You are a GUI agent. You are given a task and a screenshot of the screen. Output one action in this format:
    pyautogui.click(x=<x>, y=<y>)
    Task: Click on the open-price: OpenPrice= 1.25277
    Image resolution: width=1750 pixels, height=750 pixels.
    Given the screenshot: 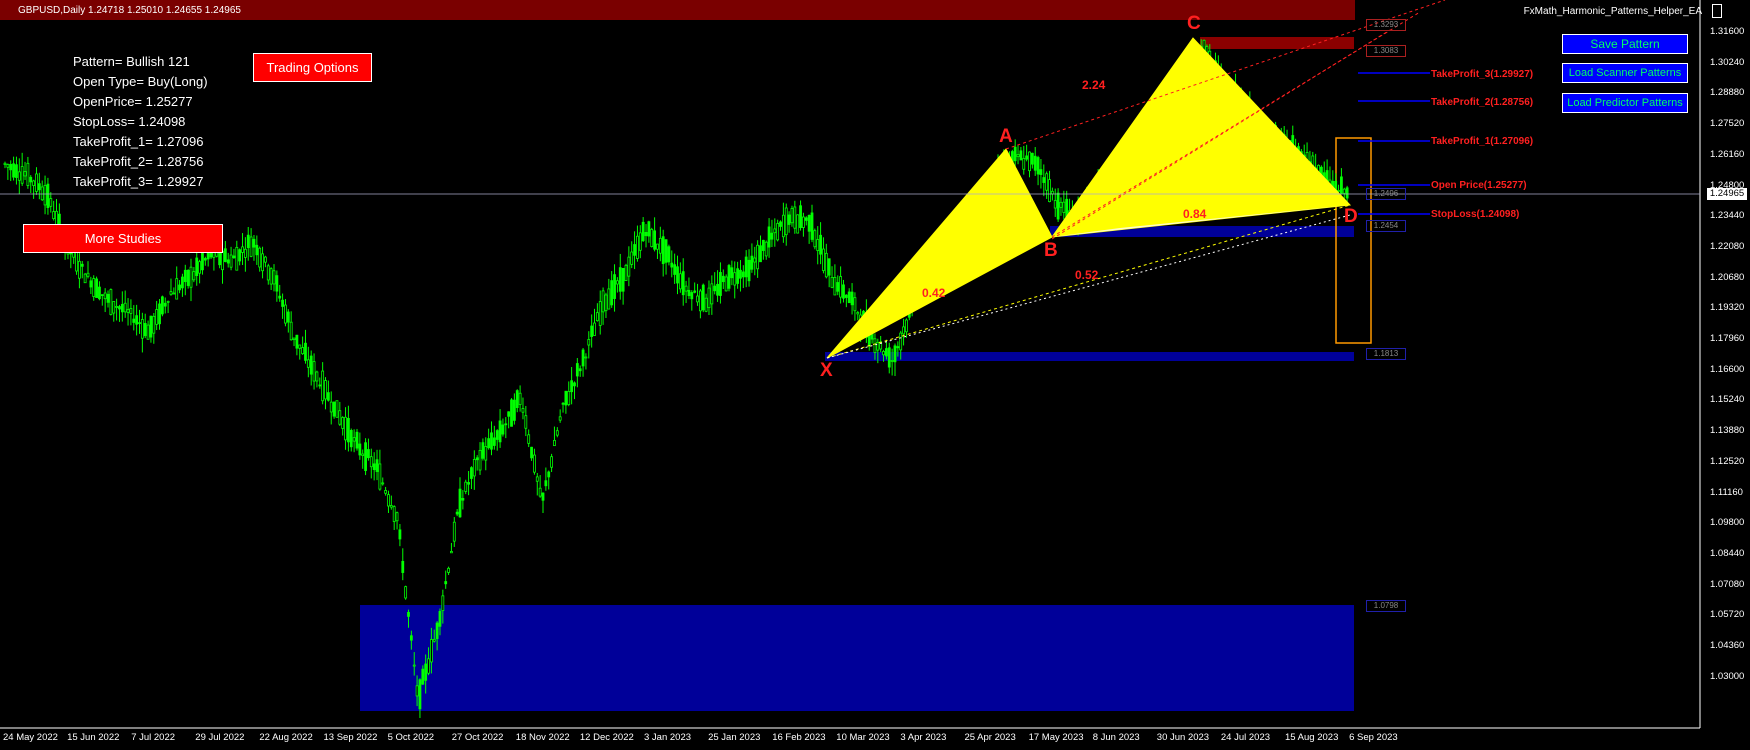 What is the action you would take?
    pyautogui.click(x=133, y=101)
    